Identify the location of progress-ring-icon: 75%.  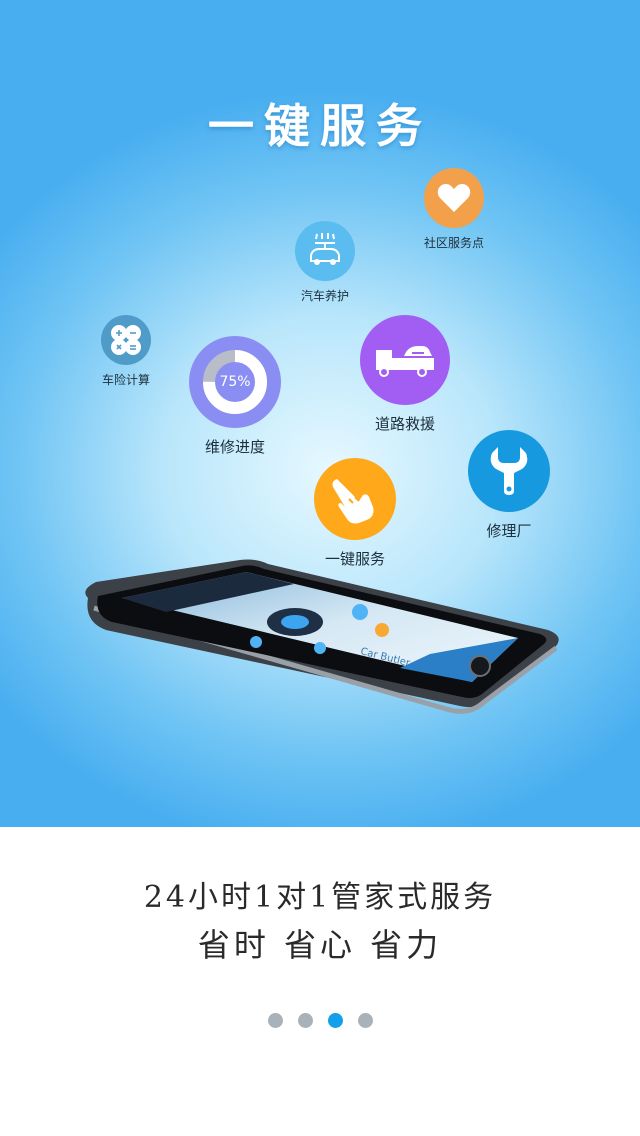
(235, 382).